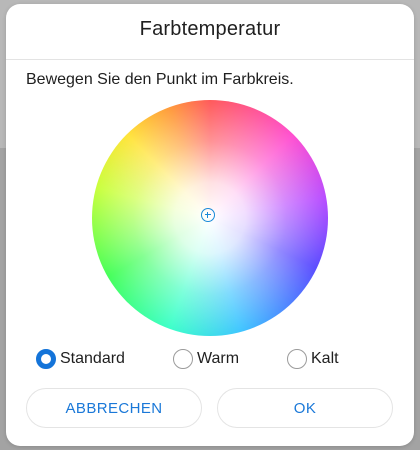 The width and height of the screenshot is (420, 450). Describe the element at coordinates (46, 359) in the screenshot. I see `radio-selected-icon` at that location.